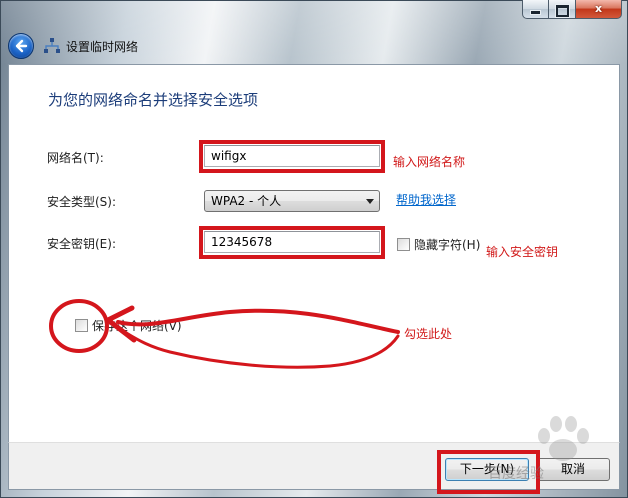 Image resolution: width=628 pixels, height=498 pixels. I want to click on save-network-option: 保存这个网络(V), so click(128, 325).